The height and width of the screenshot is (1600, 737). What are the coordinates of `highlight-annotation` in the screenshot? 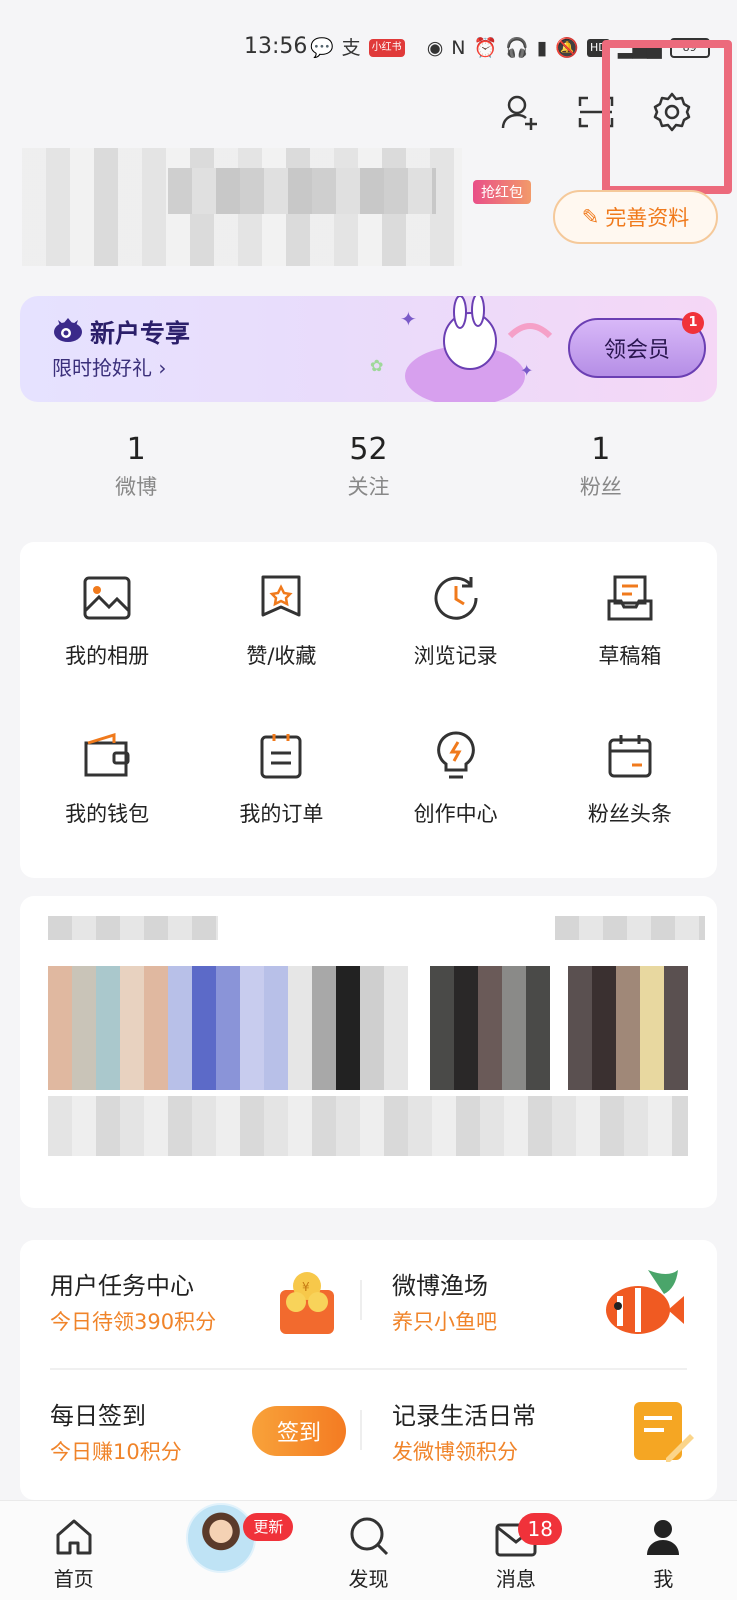 It's located at (667, 117).